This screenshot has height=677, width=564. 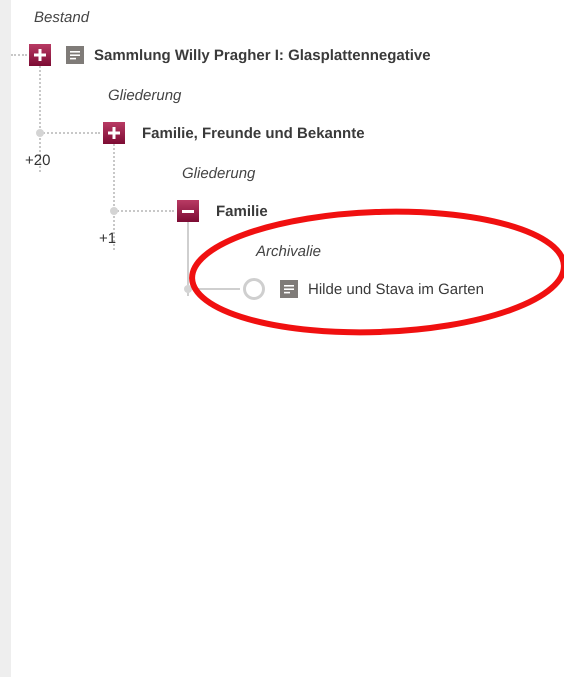 What do you see at coordinates (19, 55) in the screenshot?
I see `connector-line` at bounding box center [19, 55].